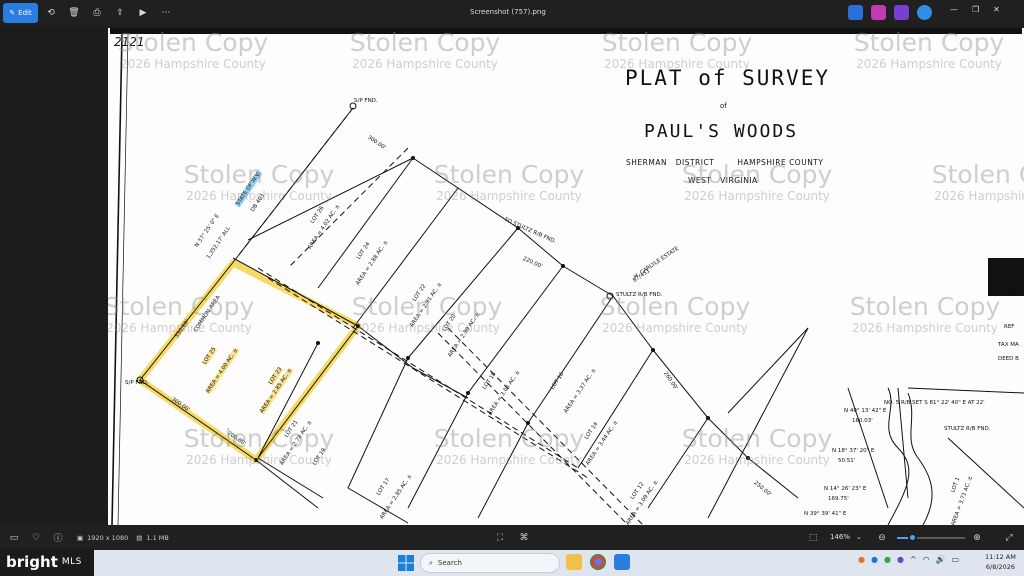  Describe the element at coordinates (845, 489) in the screenshot. I see `plat-label: N 14° 26' 23" E` at that location.